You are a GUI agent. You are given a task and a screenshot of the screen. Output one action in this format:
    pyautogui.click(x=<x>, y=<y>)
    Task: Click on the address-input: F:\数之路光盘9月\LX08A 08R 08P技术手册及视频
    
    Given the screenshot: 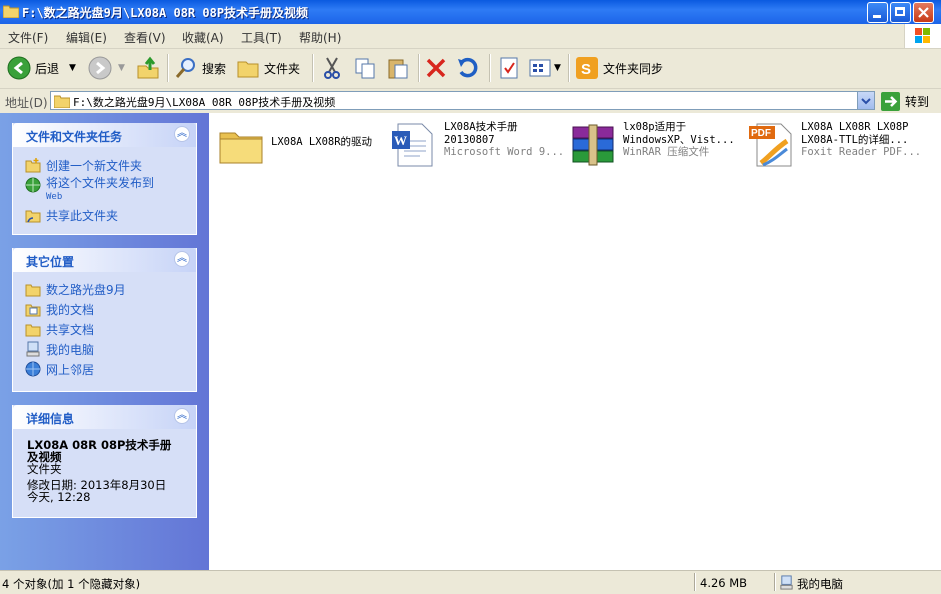 What is the action you would take?
    pyautogui.click(x=462, y=100)
    